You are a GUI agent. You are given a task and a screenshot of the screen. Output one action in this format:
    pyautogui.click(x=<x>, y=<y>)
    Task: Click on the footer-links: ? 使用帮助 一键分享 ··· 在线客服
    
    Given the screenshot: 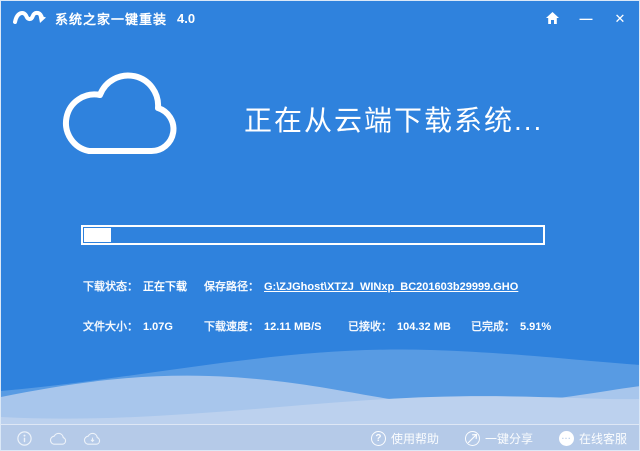 What is the action you would take?
    pyautogui.click(x=498, y=438)
    